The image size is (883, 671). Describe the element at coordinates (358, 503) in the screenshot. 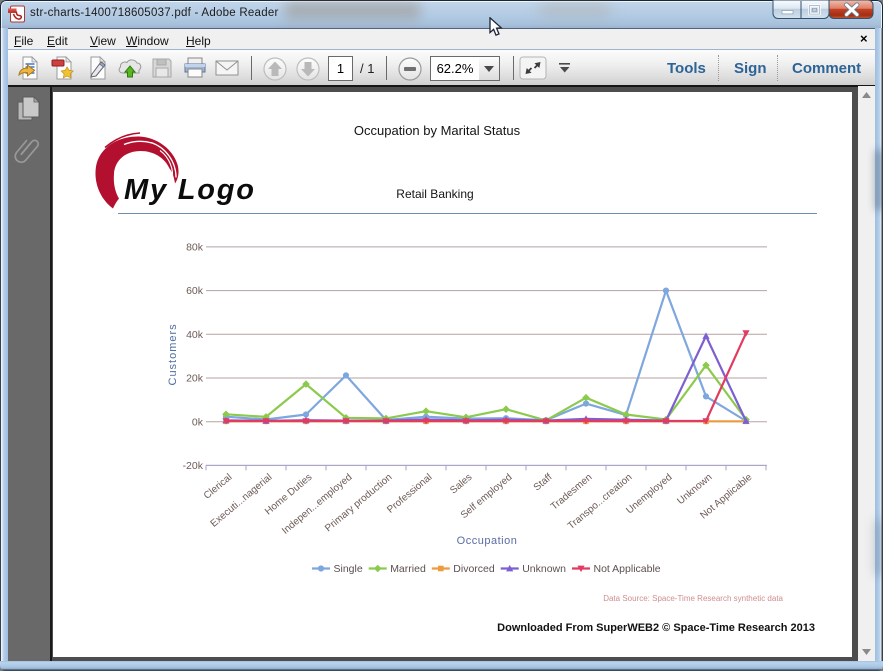

I see `svg-text: Primary production` at that location.